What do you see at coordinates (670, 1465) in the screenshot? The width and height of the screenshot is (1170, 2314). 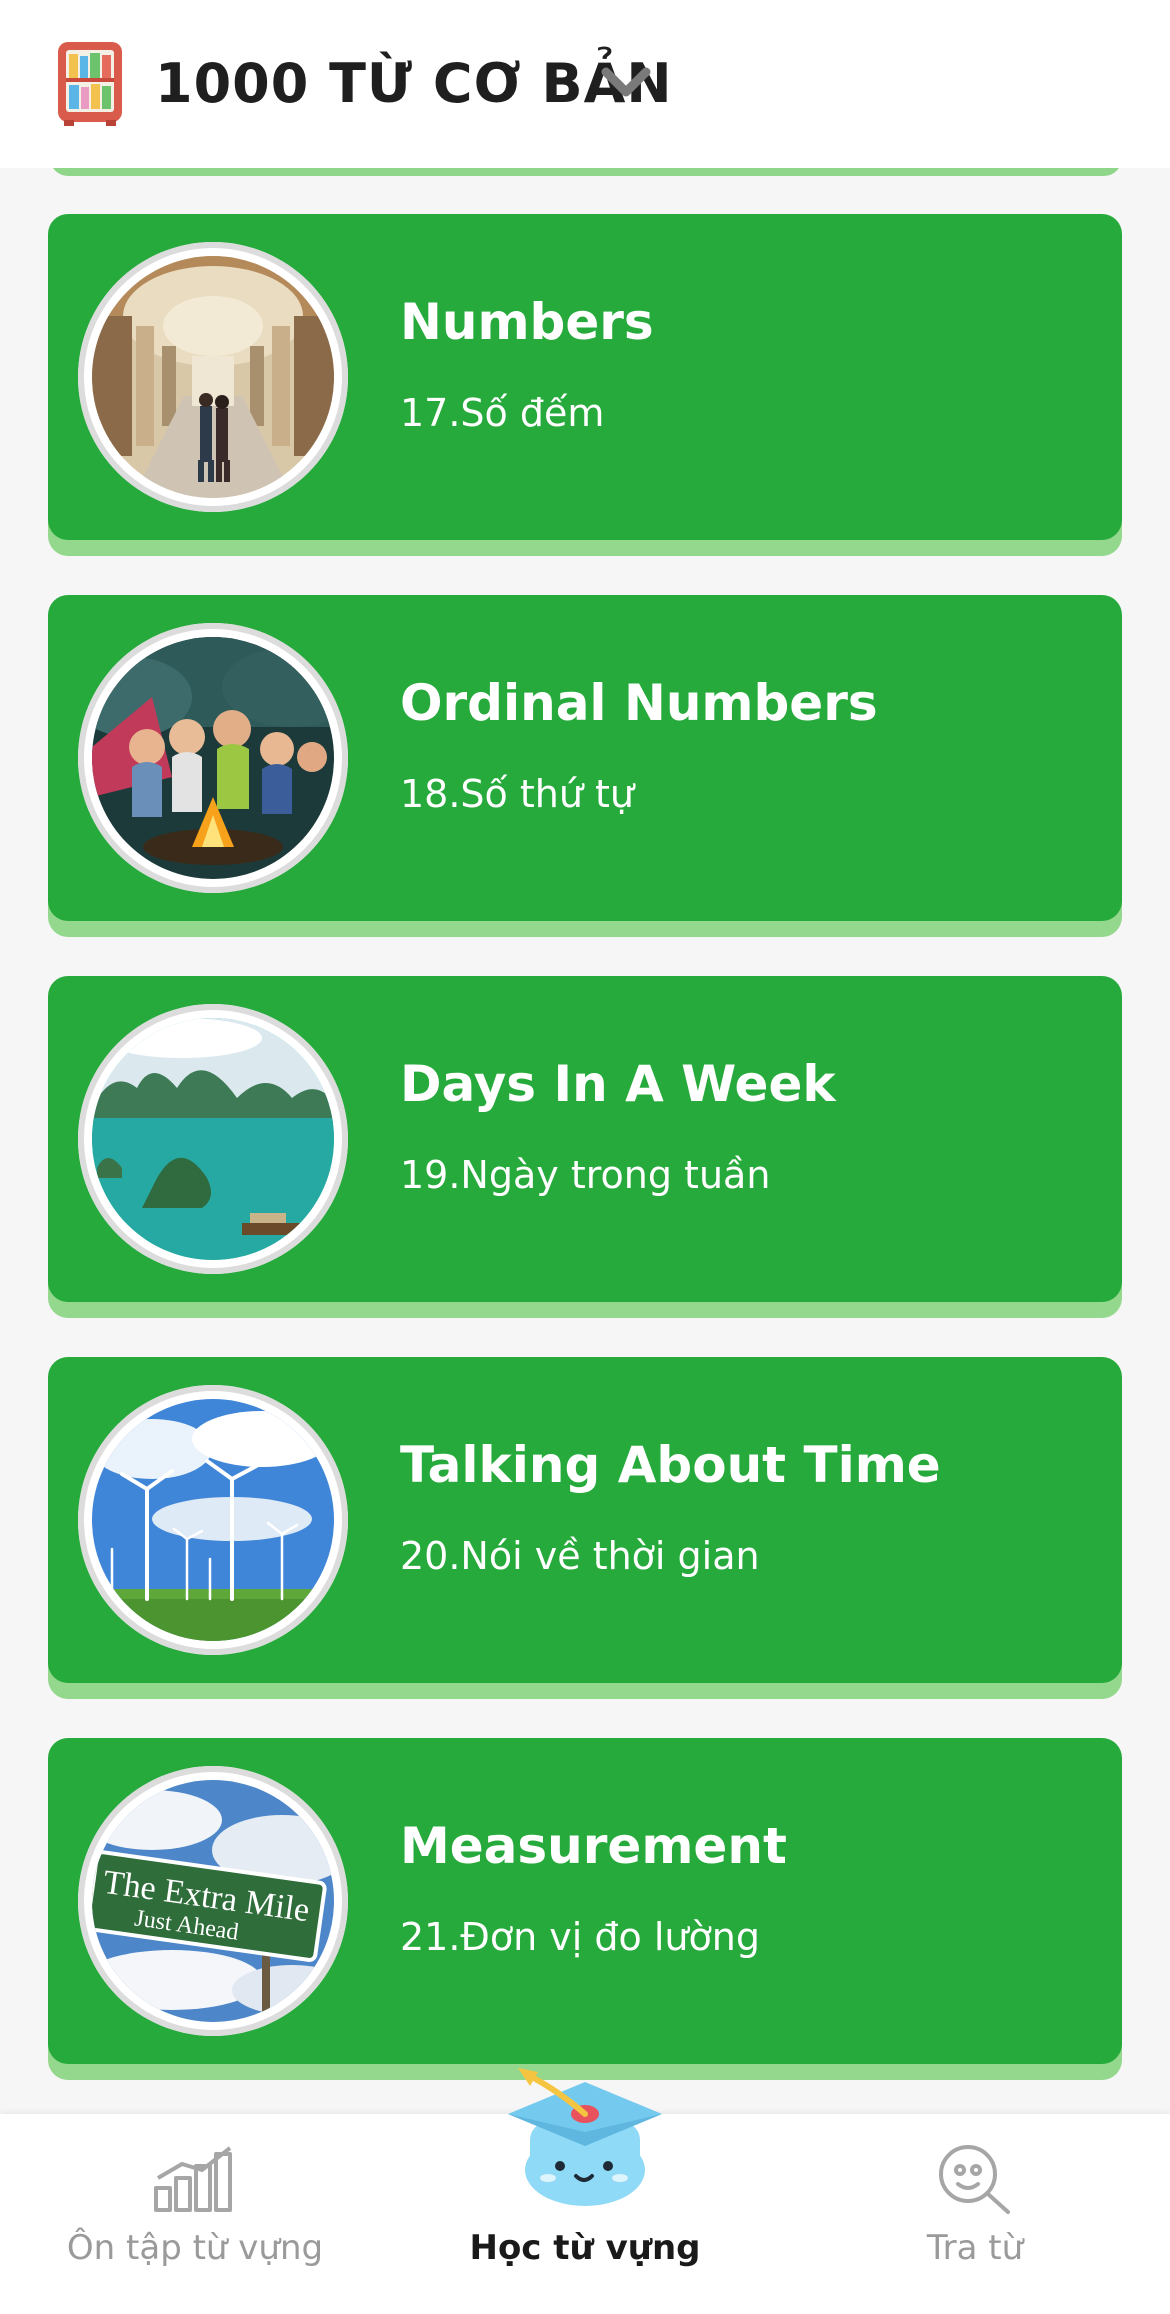 I see `lesson-title: Talking About Time` at bounding box center [670, 1465].